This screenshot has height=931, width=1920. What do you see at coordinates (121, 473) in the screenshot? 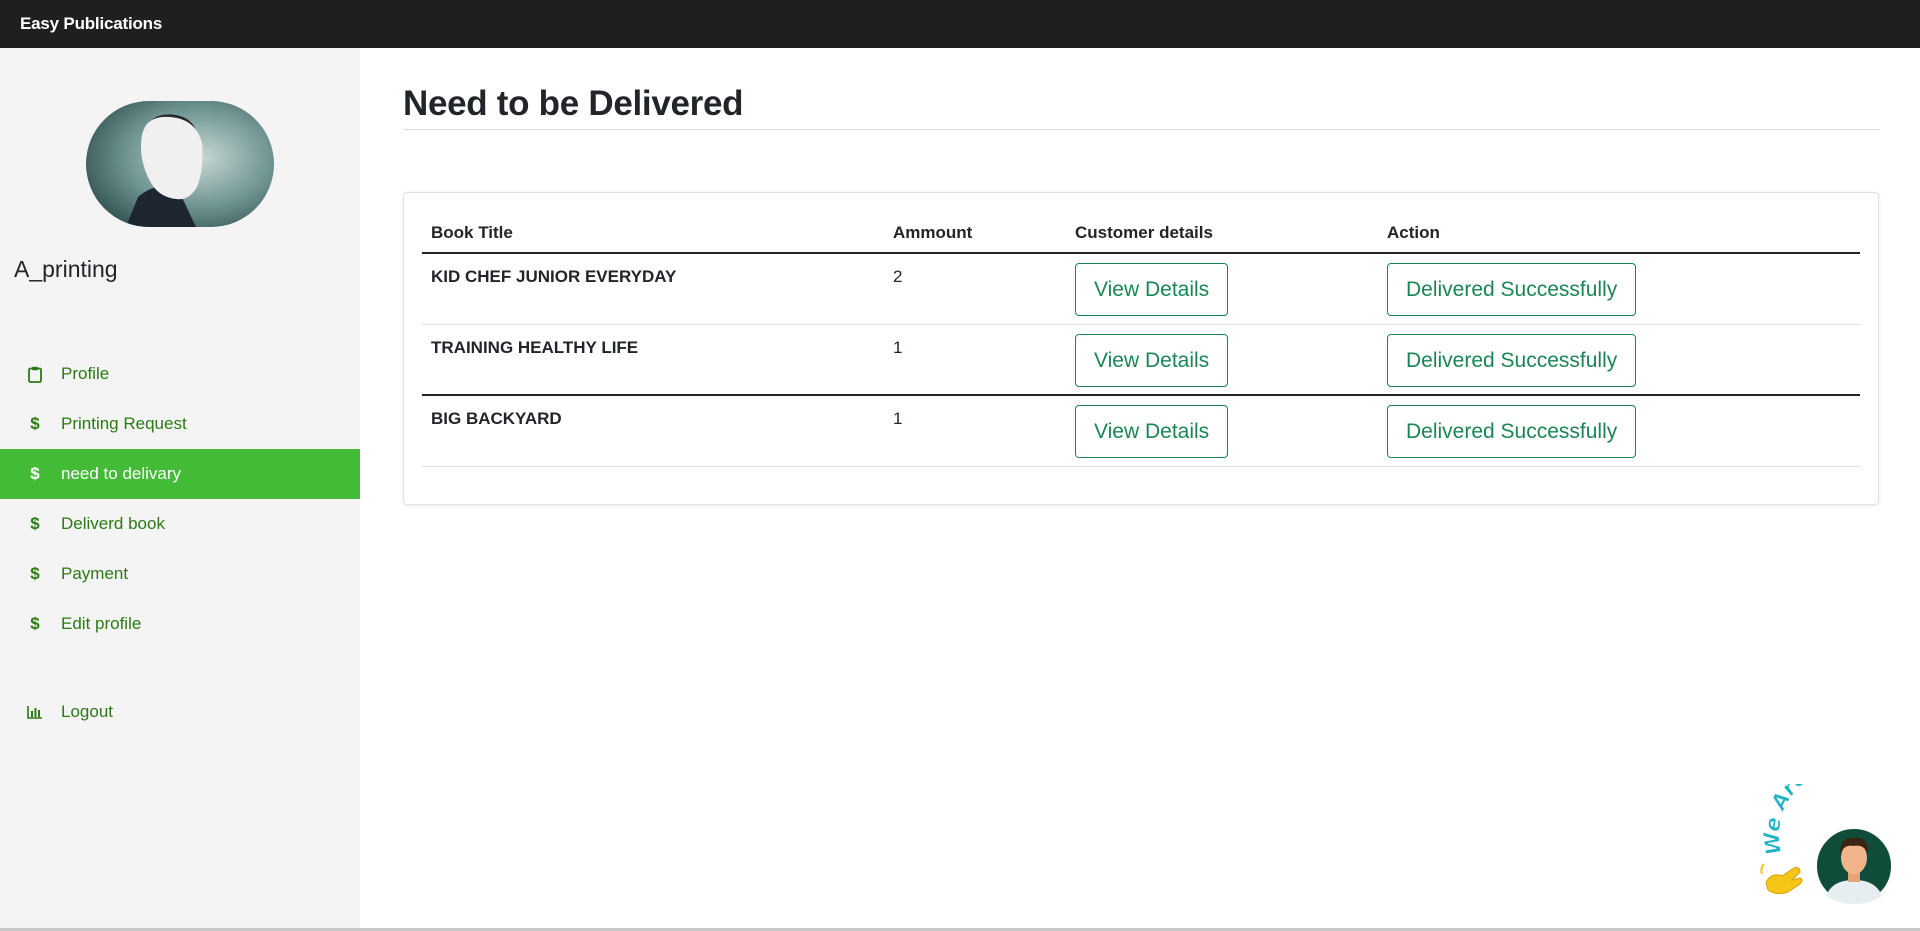
I see `sidebar-item-label: need to delivary` at bounding box center [121, 473].